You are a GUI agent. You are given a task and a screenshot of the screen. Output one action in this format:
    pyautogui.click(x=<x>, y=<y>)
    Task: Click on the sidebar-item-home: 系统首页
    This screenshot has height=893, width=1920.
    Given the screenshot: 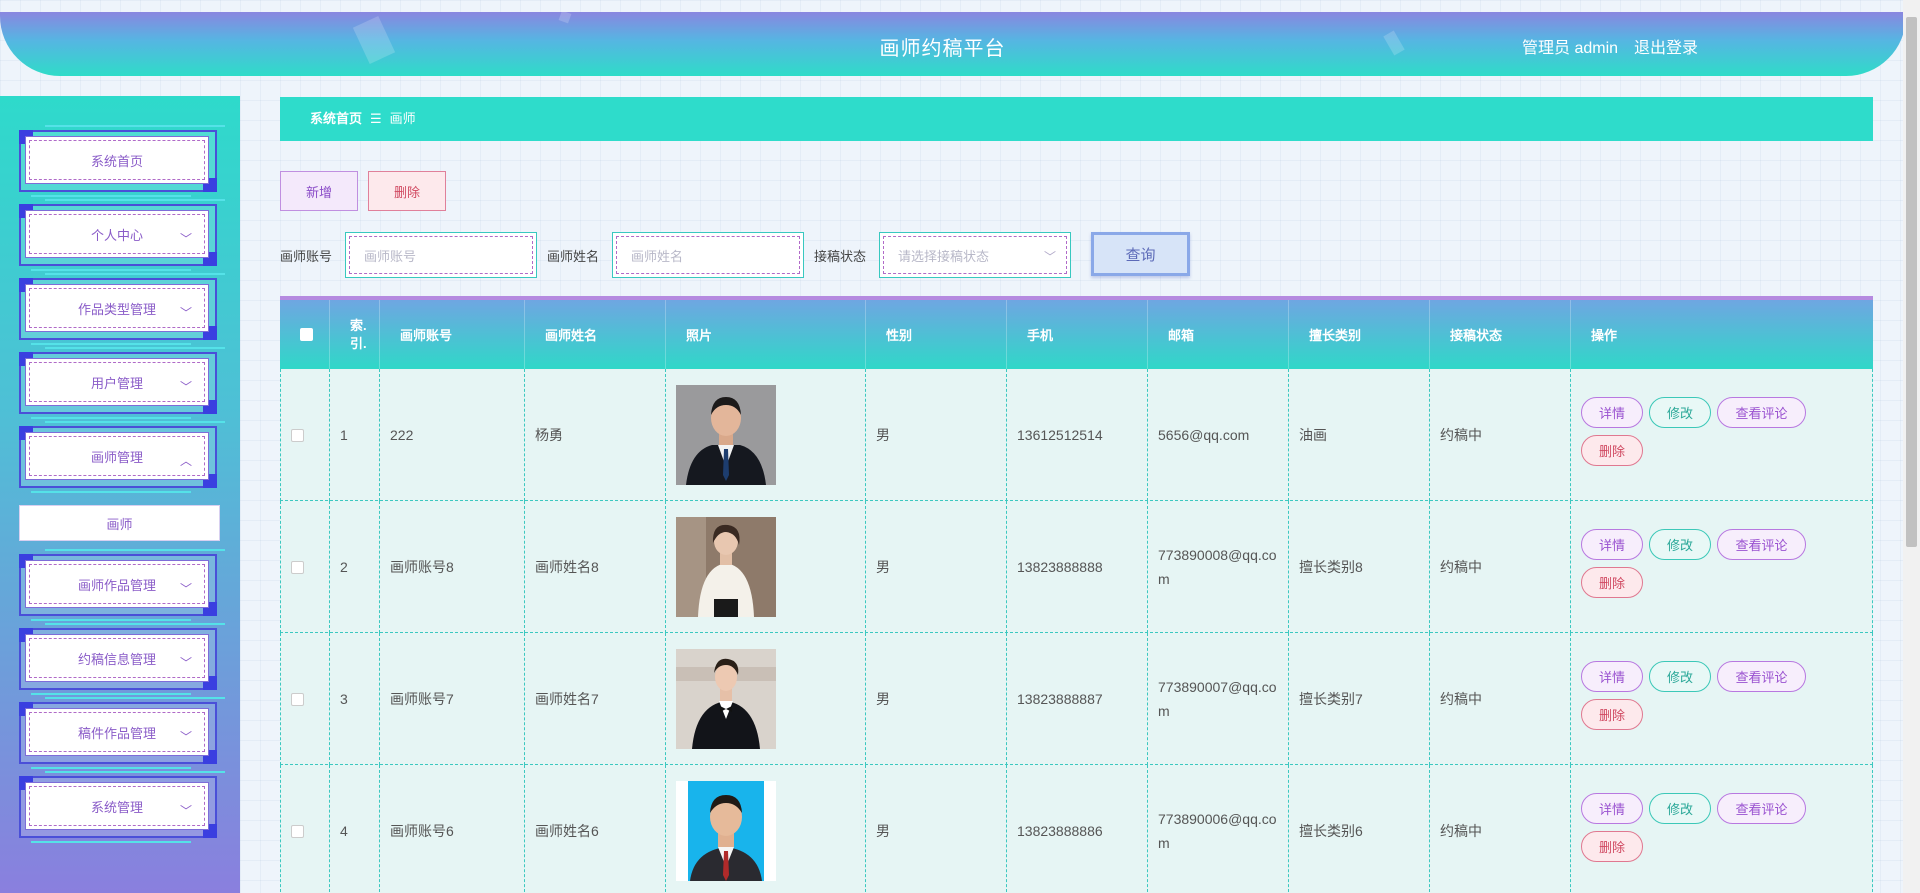 What is the action you would take?
    pyautogui.click(x=122, y=161)
    